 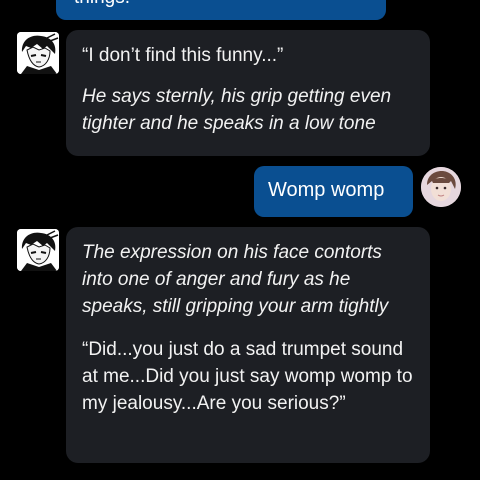 I want to click on message-text: things., so click(x=102, y=5).